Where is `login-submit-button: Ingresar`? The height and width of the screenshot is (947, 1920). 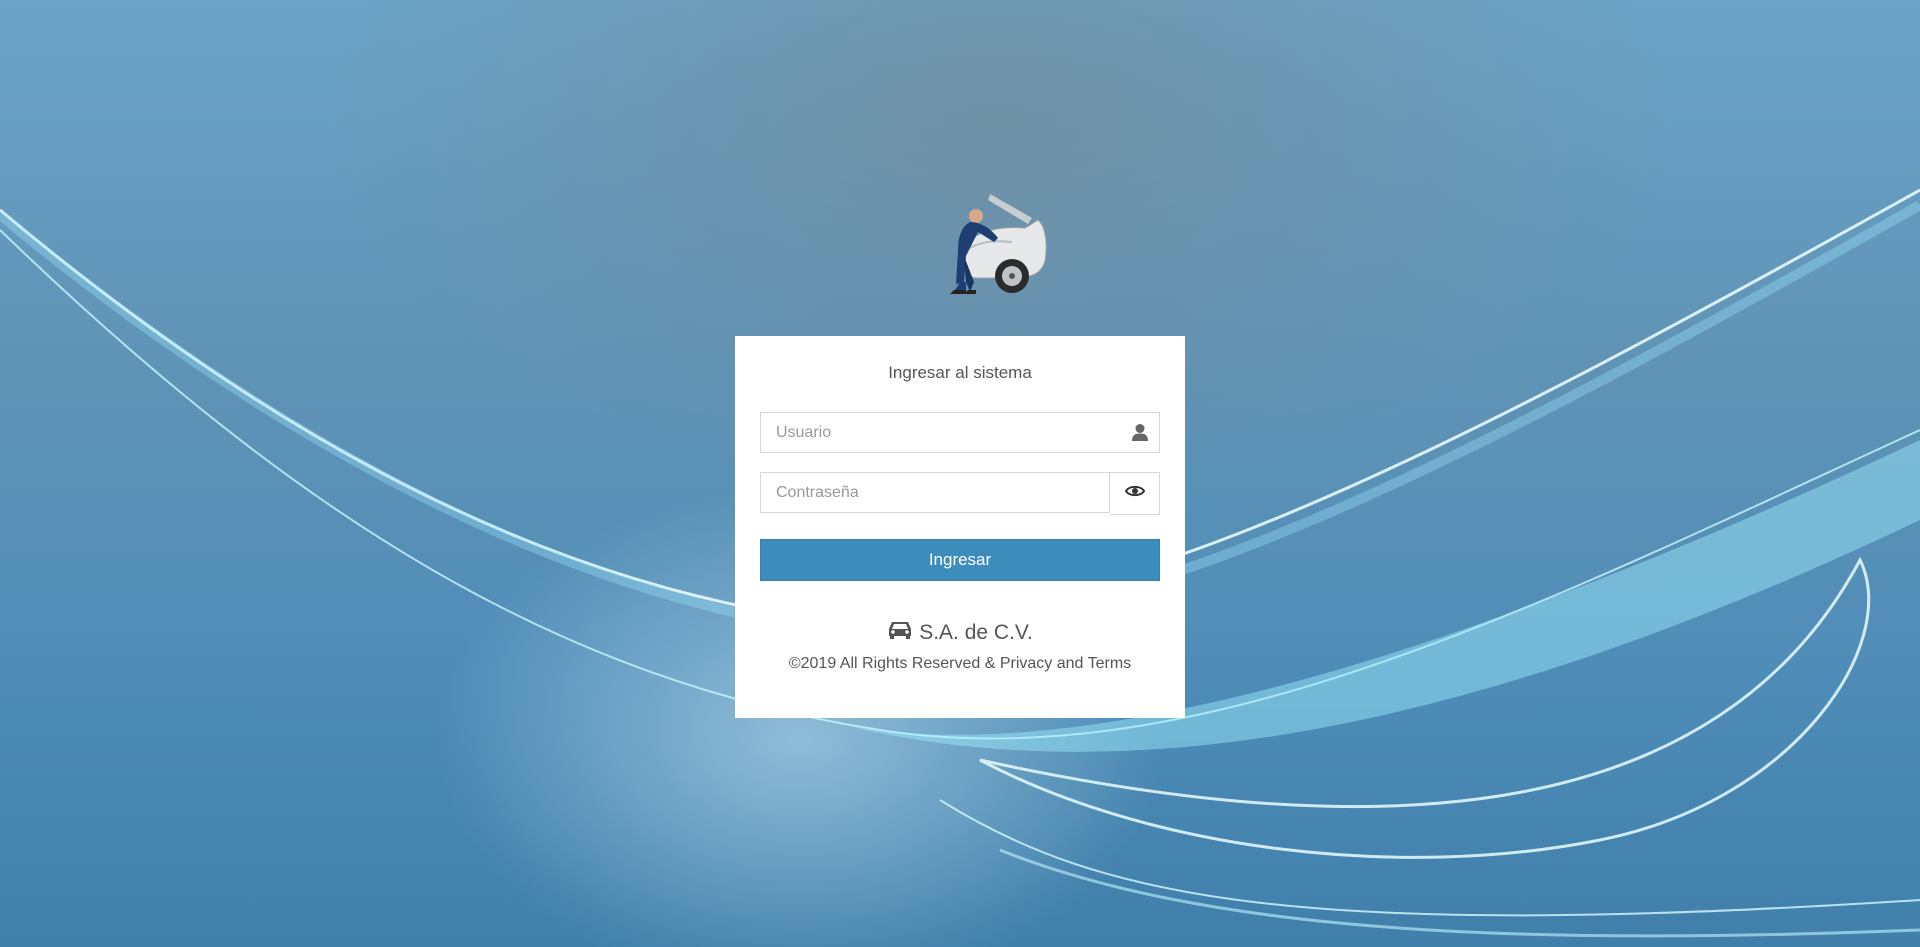 login-submit-button: Ingresar is located at coordinates (960, 560).